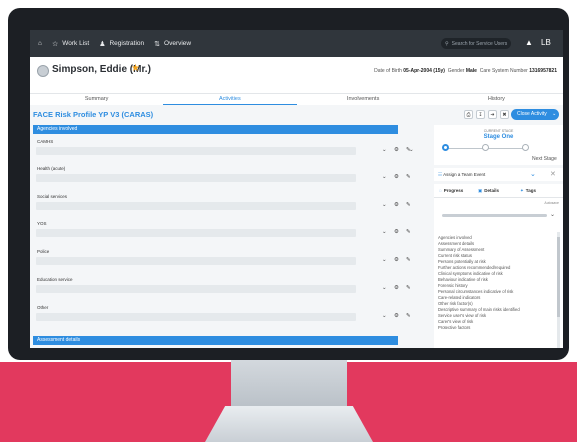 The width and height of the screenshot is (577, 442). I want to click on field-select-social, so click(196, 206).